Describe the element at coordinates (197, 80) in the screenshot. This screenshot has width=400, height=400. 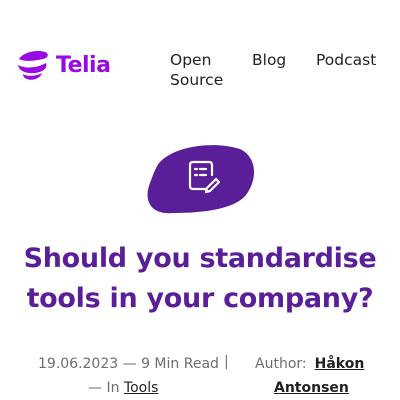
I see `nav-open-source-line2: Source` at that location.